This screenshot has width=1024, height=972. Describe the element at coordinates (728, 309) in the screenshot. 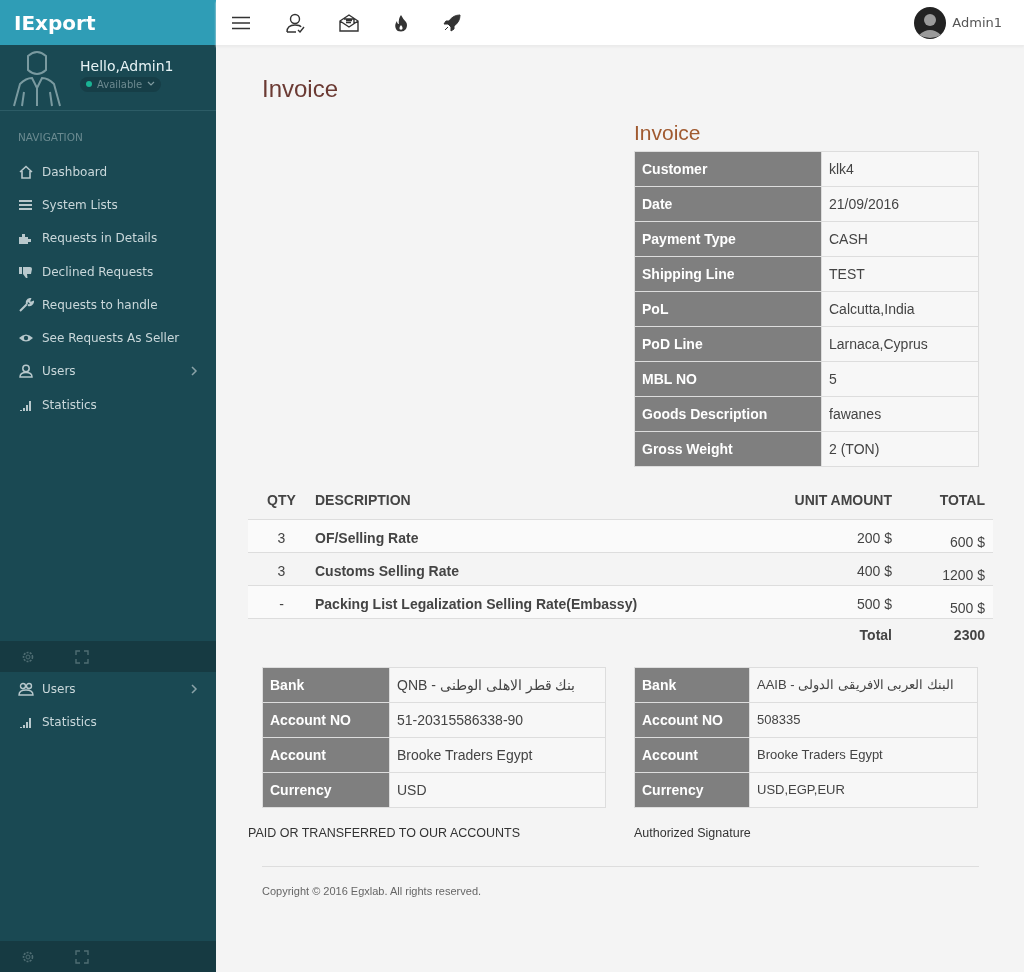

I see `field-label: PoL` at that location.